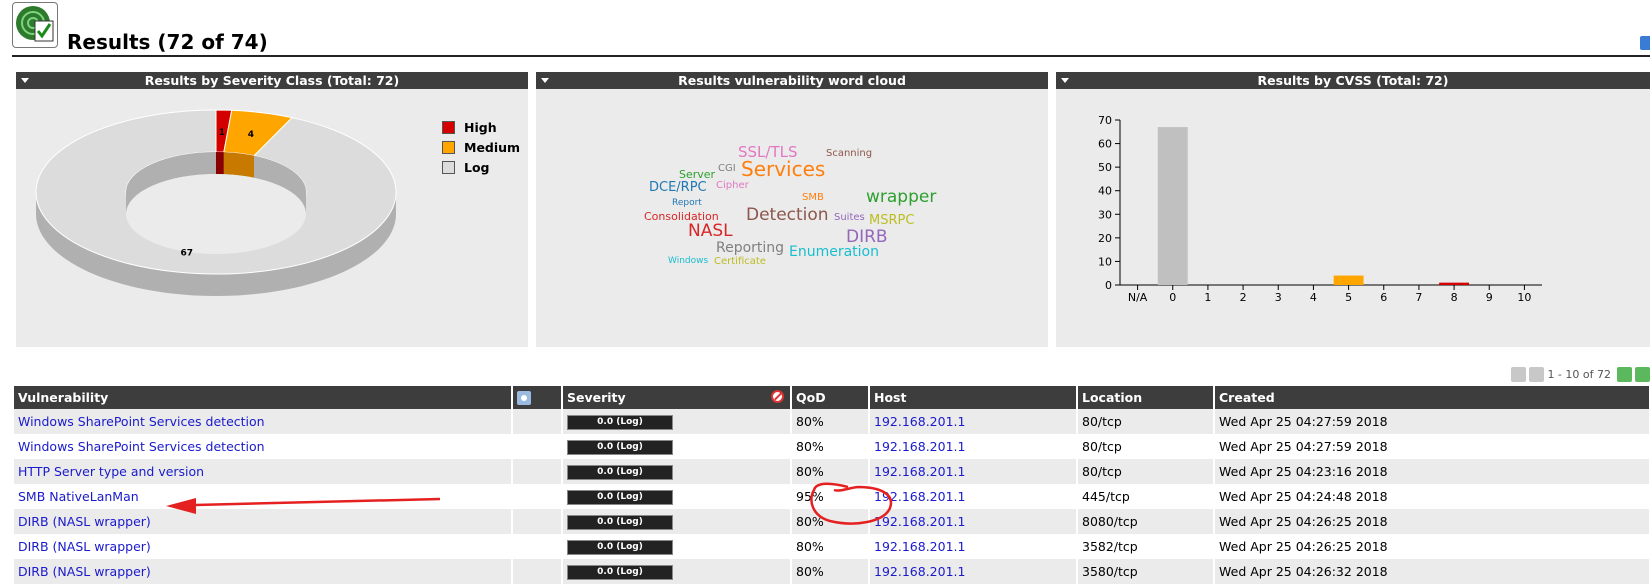 The width and height of the screenshot is (1650, 584). Describe the element at coordinates (830, 496) in the screenshot. I see `qod-cell: 95%` at that location.